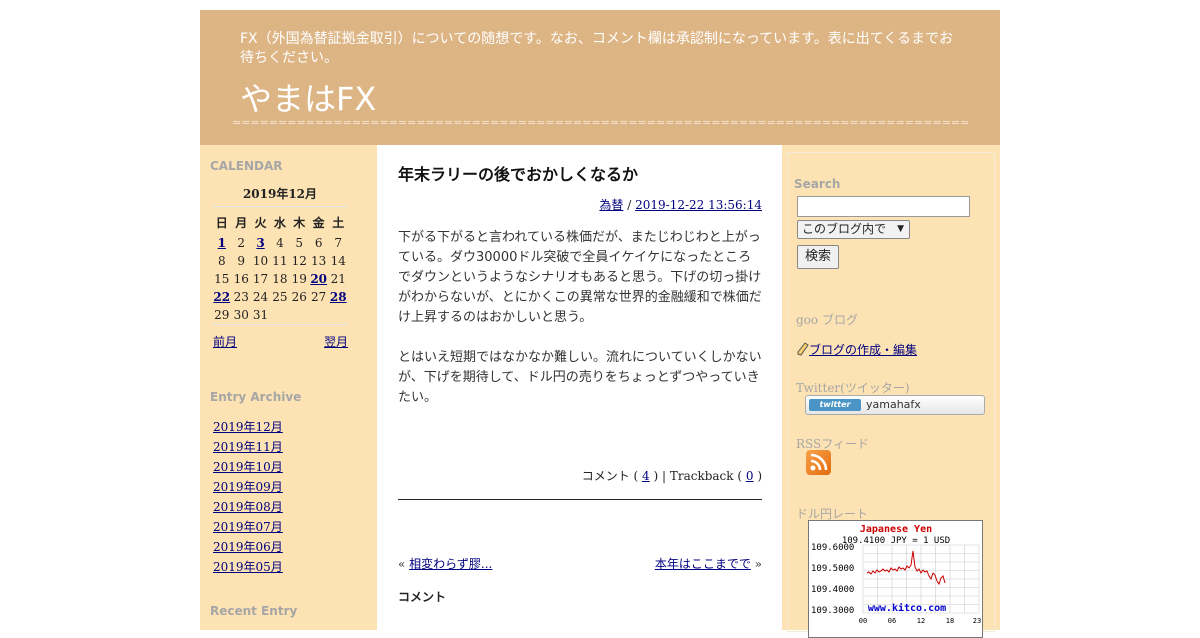 This screenshot has height=638, width=1200. I want to click on twitter-username: yamahafx, so click(893, 404).